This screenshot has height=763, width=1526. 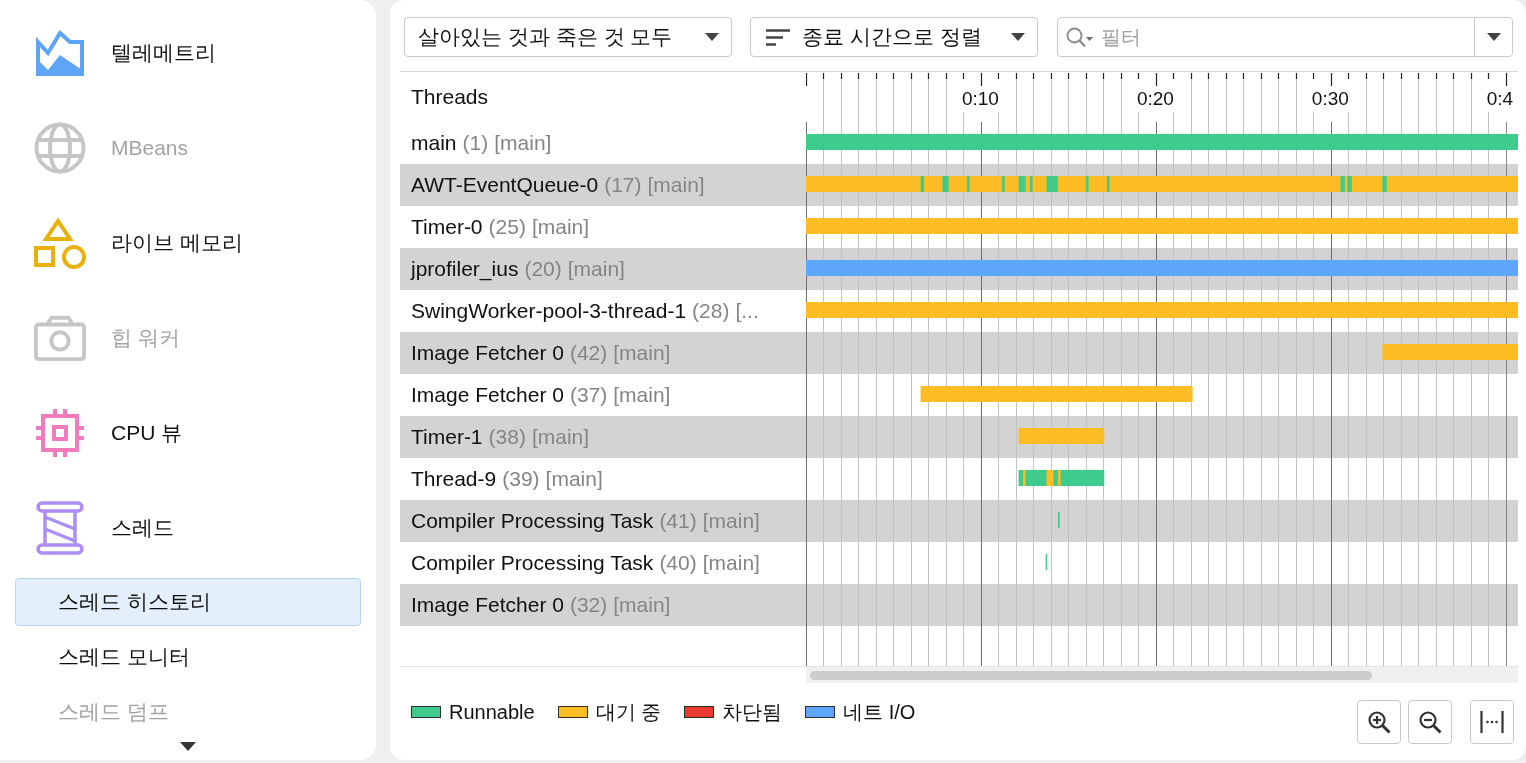 I want to click on nav-item: 텔레메트리, so click(x=128, y=53).